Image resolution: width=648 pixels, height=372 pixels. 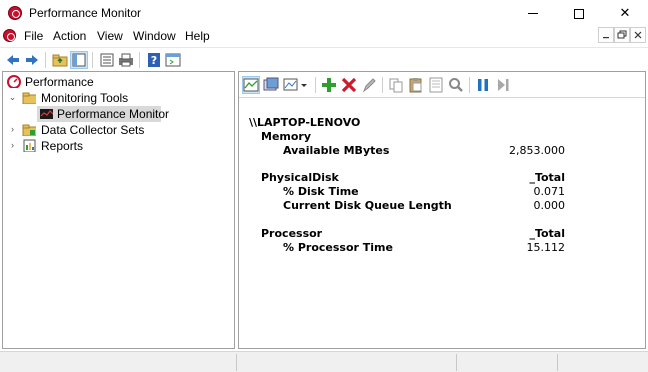 What do you see at coordinates (12, 97) in the screenshot?
I see `collapse-chevron-icon: ⌄` at bounding box center [12, 97].